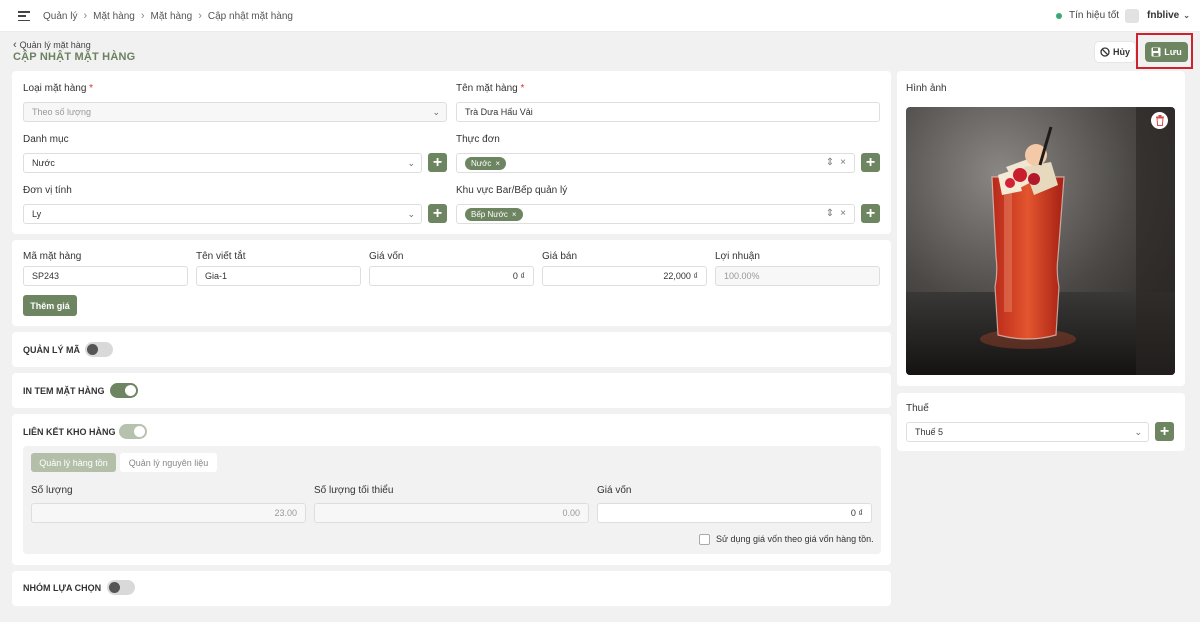 This screenshot has width=1200, height=622. I want to click on category-value: Nước, so click(43, 163).